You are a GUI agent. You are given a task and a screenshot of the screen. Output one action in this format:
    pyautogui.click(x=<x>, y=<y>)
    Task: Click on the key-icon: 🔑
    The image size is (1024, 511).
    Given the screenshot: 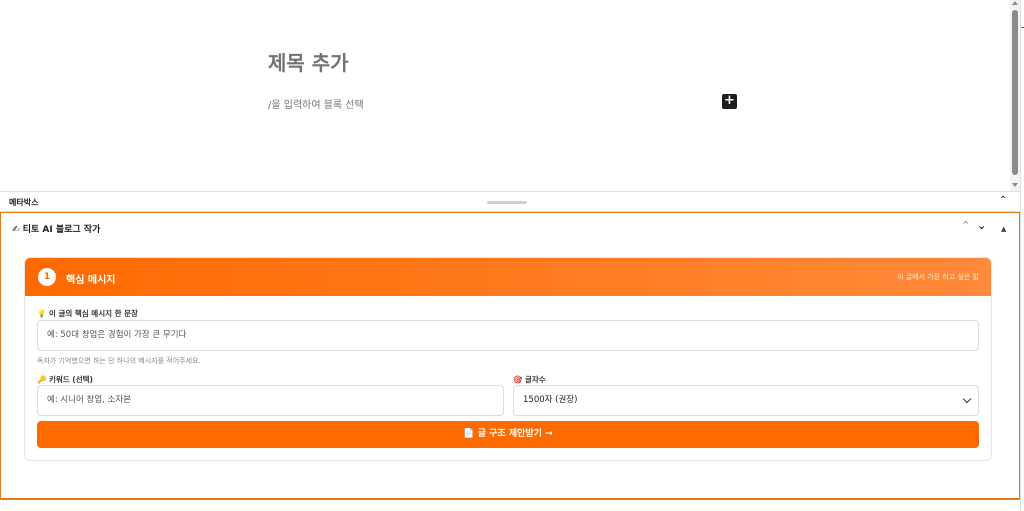 What is the action you would take?
    pyautogui.click(x=42, y=379)
    